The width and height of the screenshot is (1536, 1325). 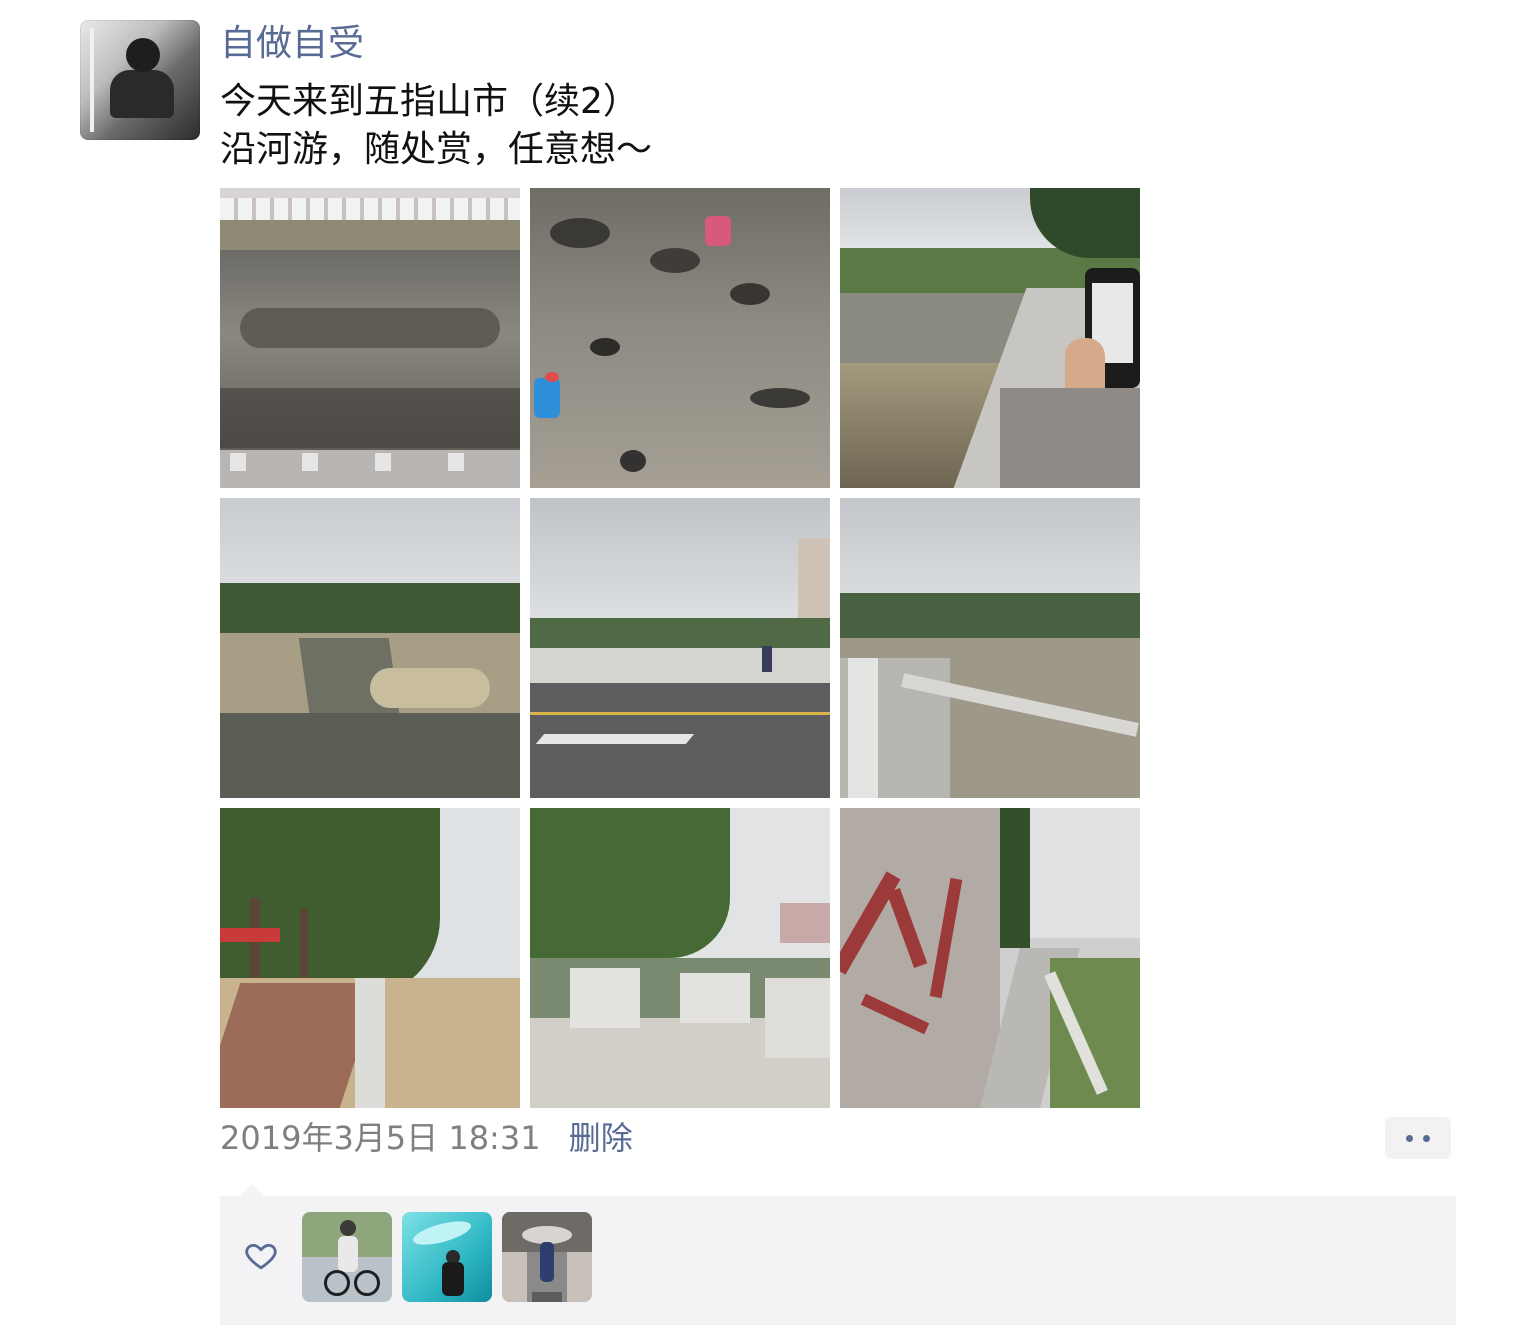 I want to click on more-dots-icon, so click(x=1418, y=1138).